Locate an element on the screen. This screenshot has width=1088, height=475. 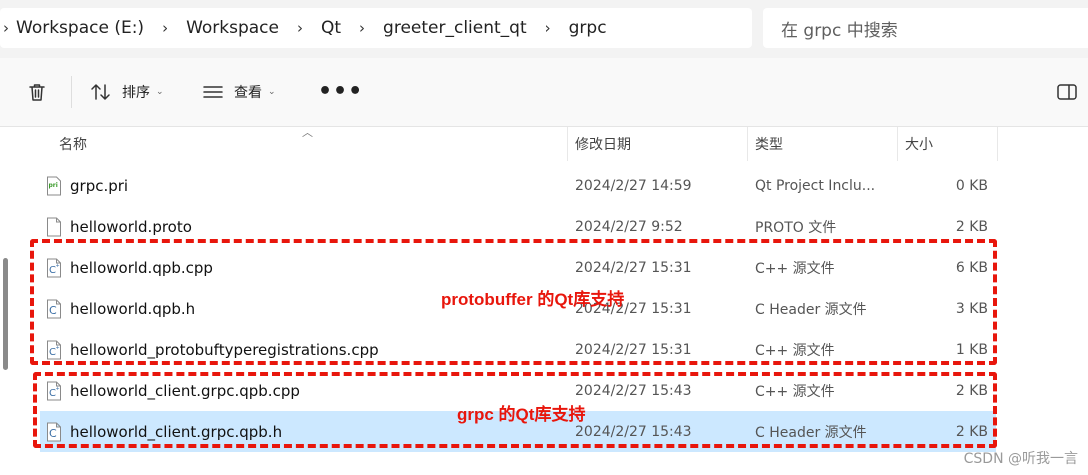
file-date: 2024/2/27 9:52 is located at coordinates (629, 226).